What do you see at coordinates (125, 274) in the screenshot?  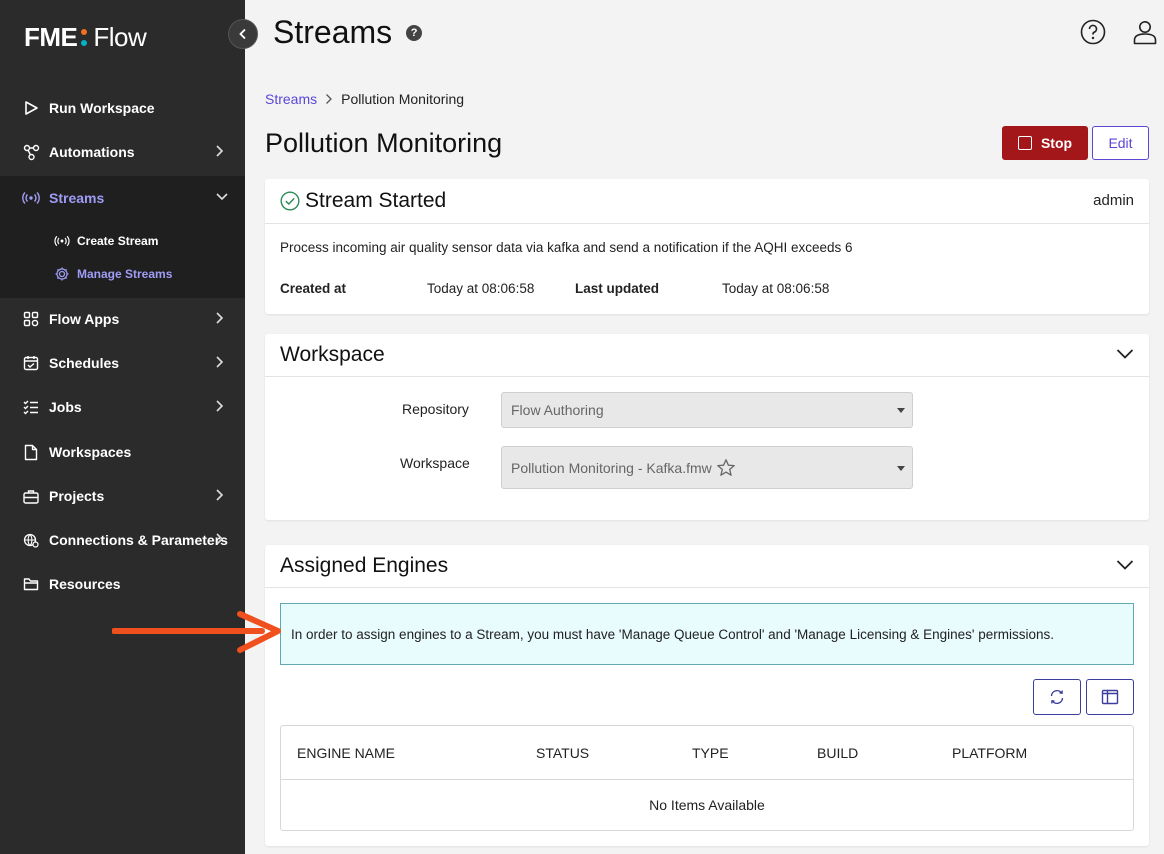 I see `sidebar-subitem-label: Manage Streams` at bounding box center [125, 274].